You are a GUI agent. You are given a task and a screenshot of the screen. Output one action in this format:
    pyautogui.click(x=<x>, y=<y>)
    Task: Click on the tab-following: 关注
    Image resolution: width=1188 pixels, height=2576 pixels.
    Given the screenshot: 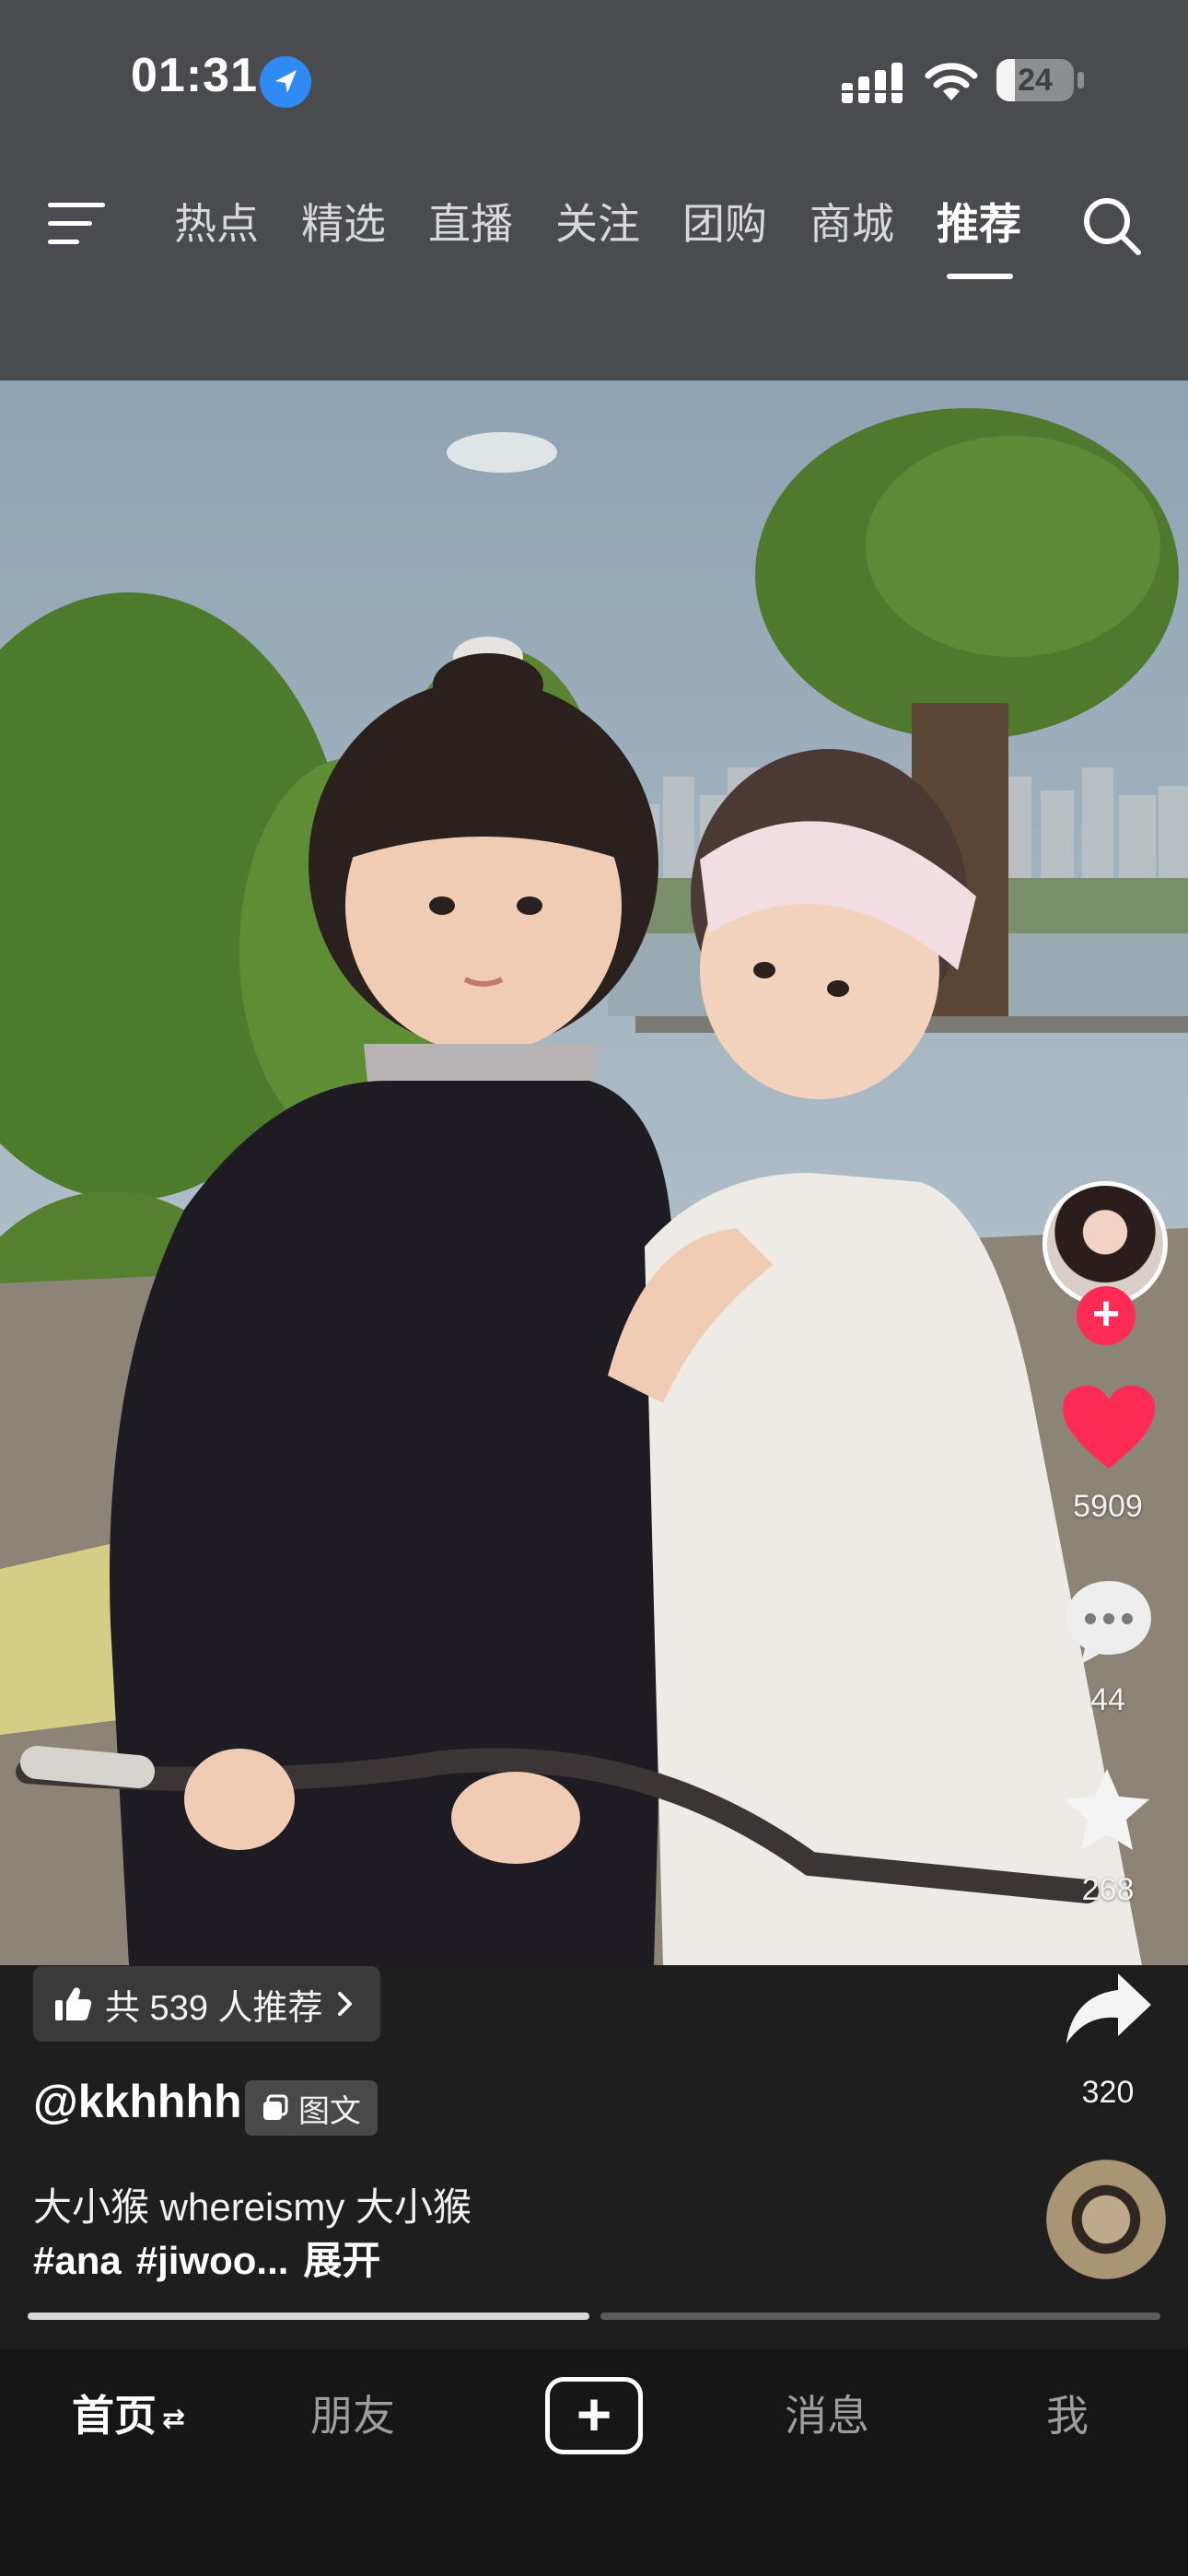 What is the action you would take?
    pyautogui.click(x=597, y=223)
    